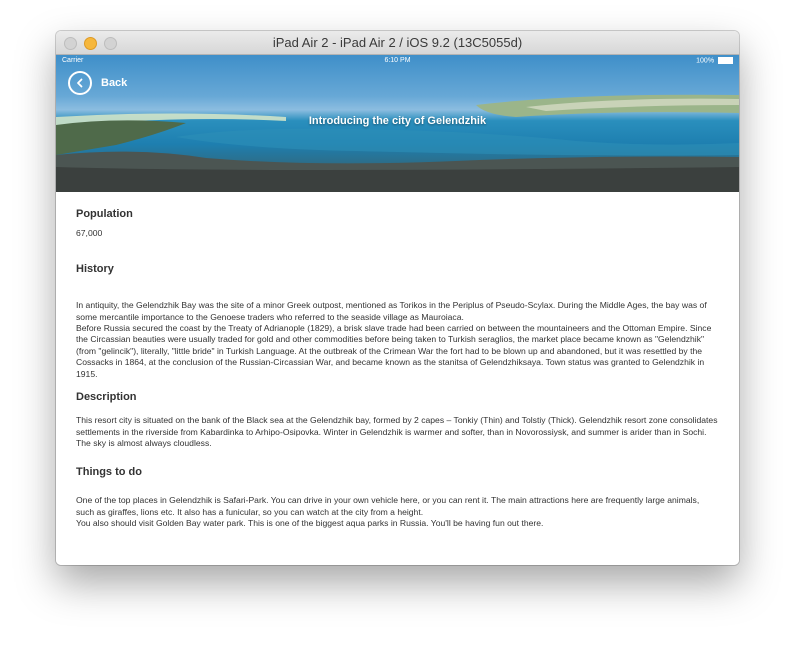  What do you see at coordinates (80, 83) in the screenshot?
I see `chevron-left-icon` at bounding box center [80, 83].